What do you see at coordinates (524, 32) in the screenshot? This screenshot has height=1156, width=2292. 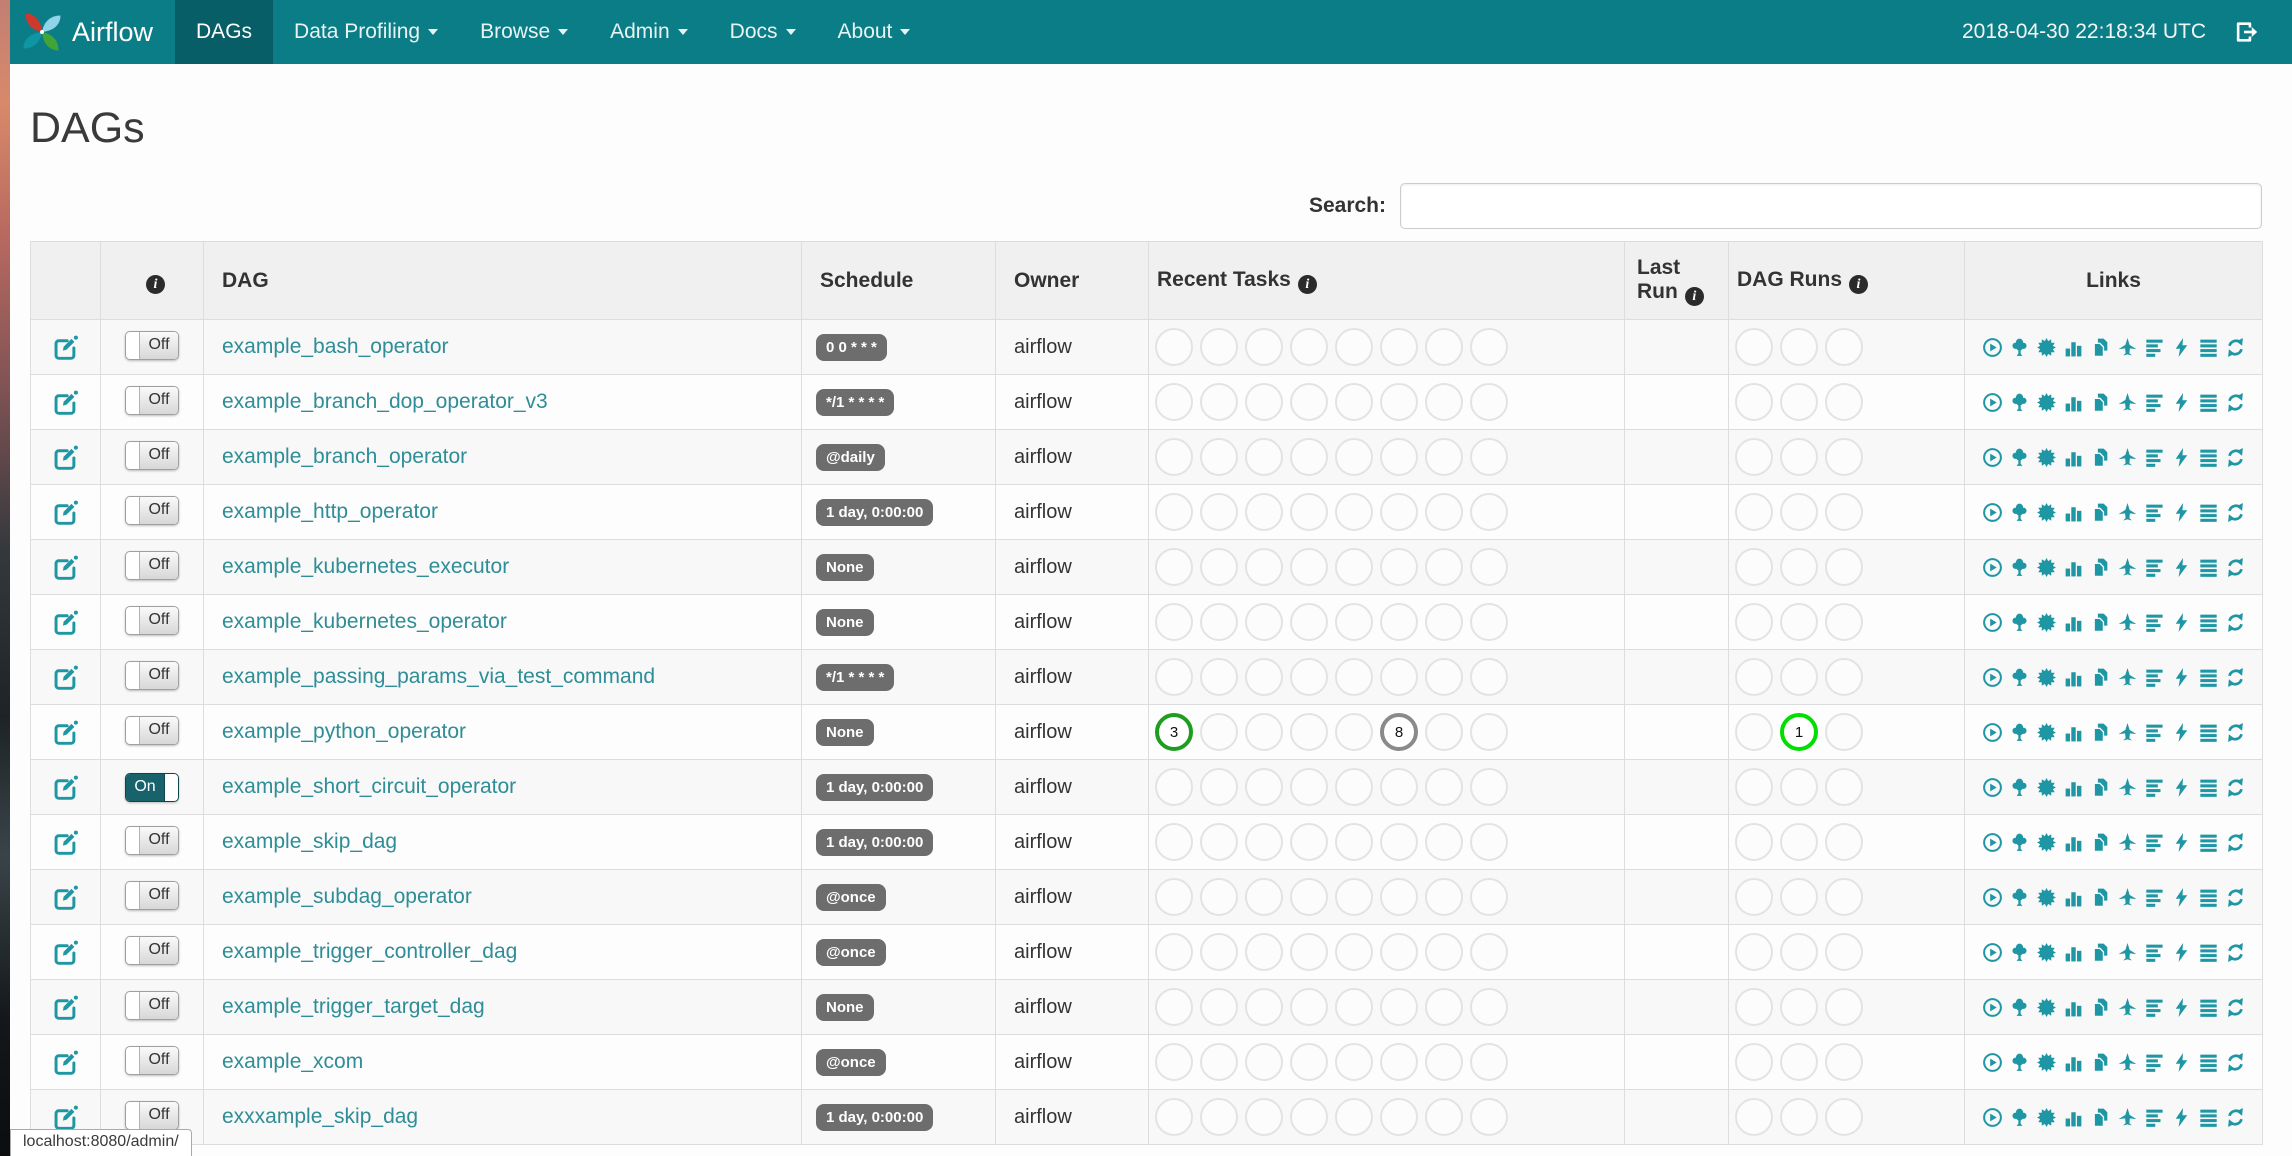 I see `nav-item-browse: Browse` at bounding box center [524, 32].